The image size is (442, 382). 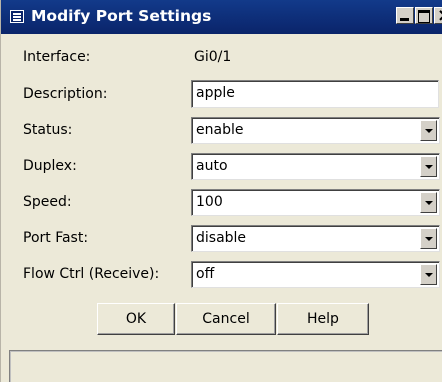 I want to click on duplex-select: auto, so click(x=315, y=166).